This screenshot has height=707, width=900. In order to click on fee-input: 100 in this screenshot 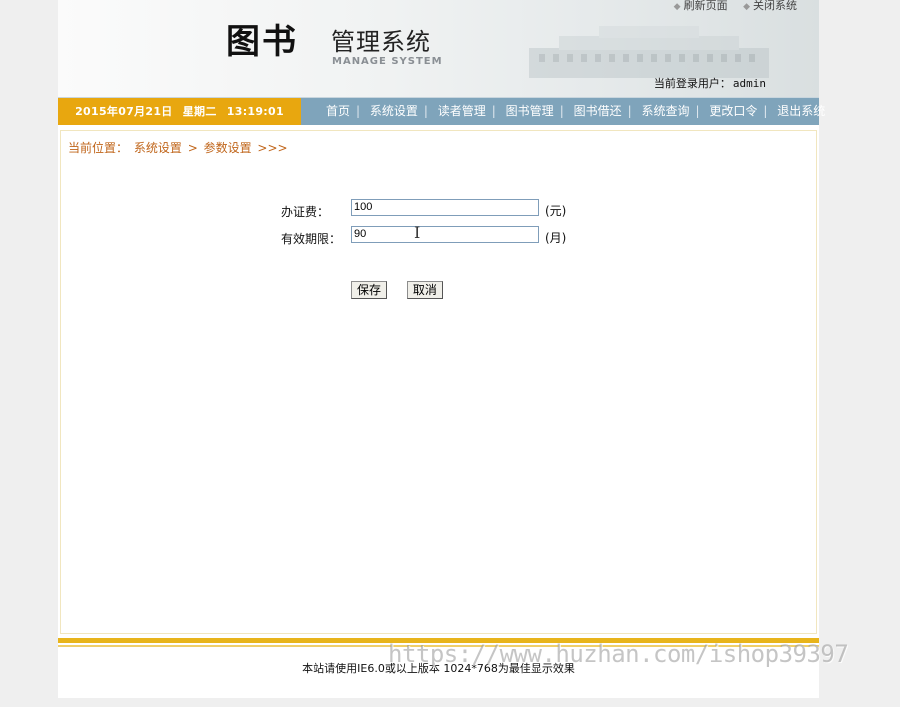, I will do `click(445, 207)`.